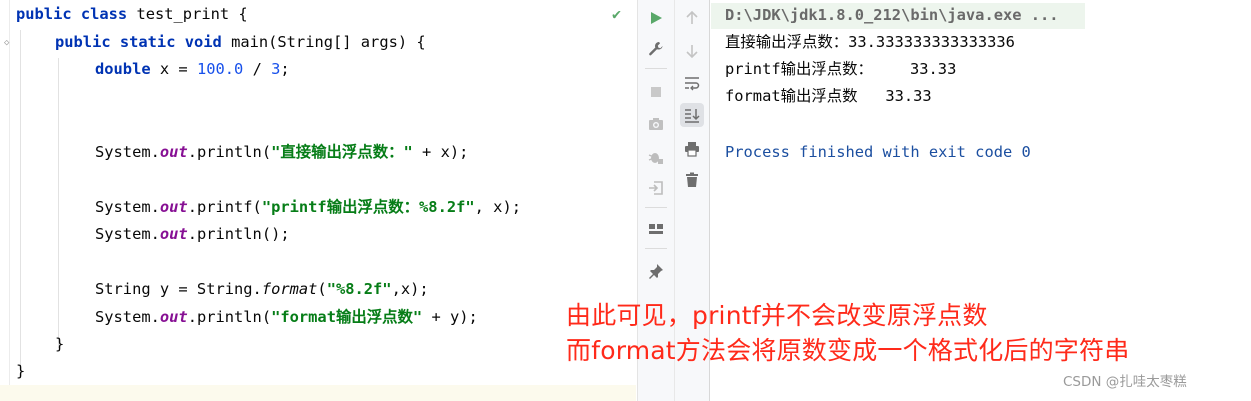 The image size is (1251, 401). I want to click on console-output-line: 直接输出浮点数：33.333333333333336, so click(870, 42).